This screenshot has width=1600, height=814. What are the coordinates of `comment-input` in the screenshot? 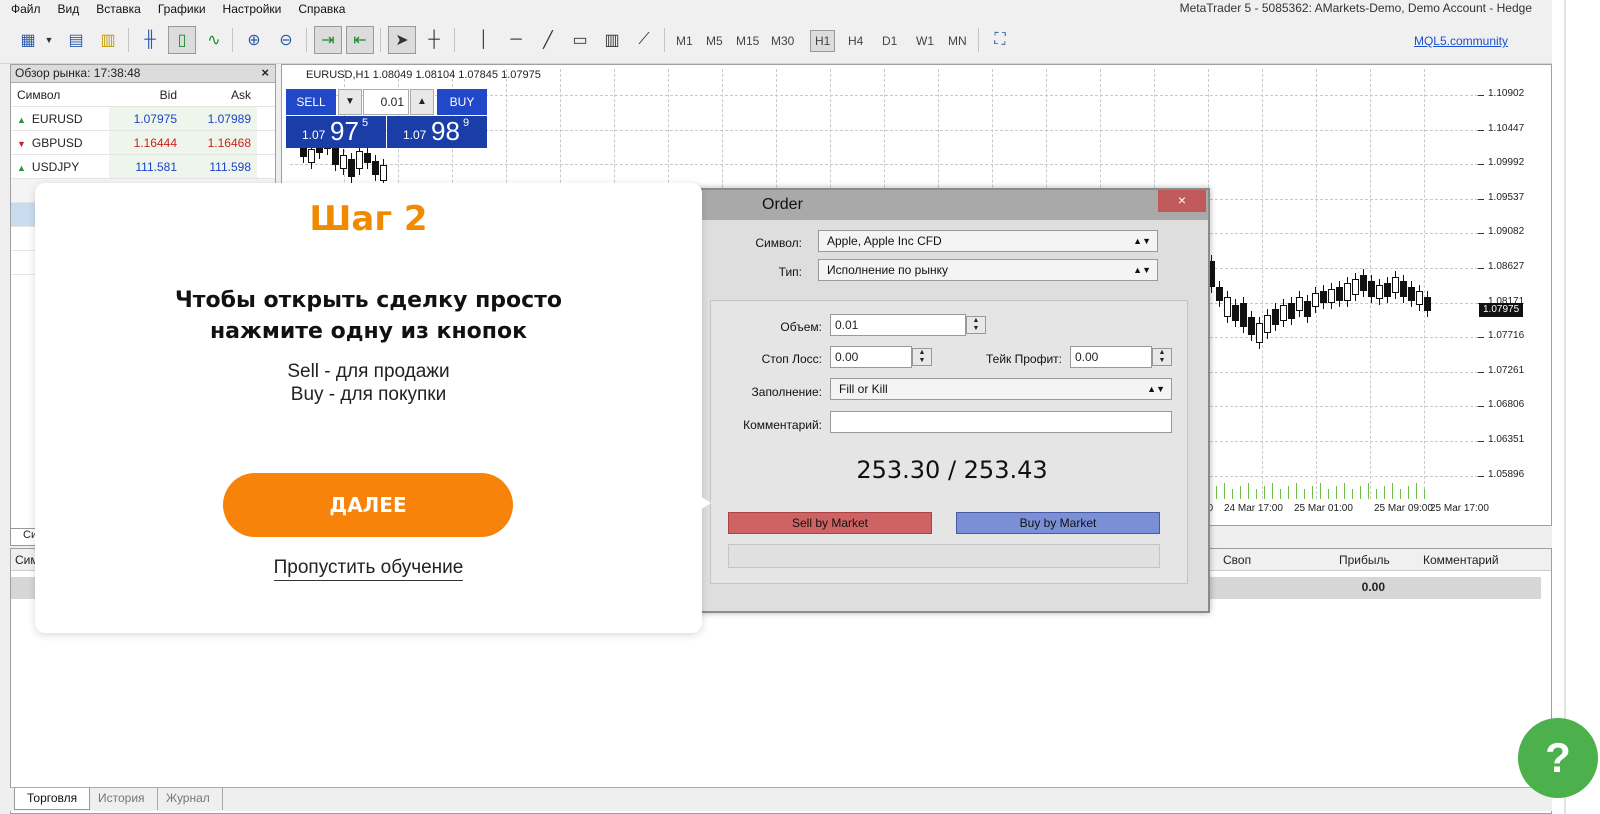 It's located at (1001, 422).